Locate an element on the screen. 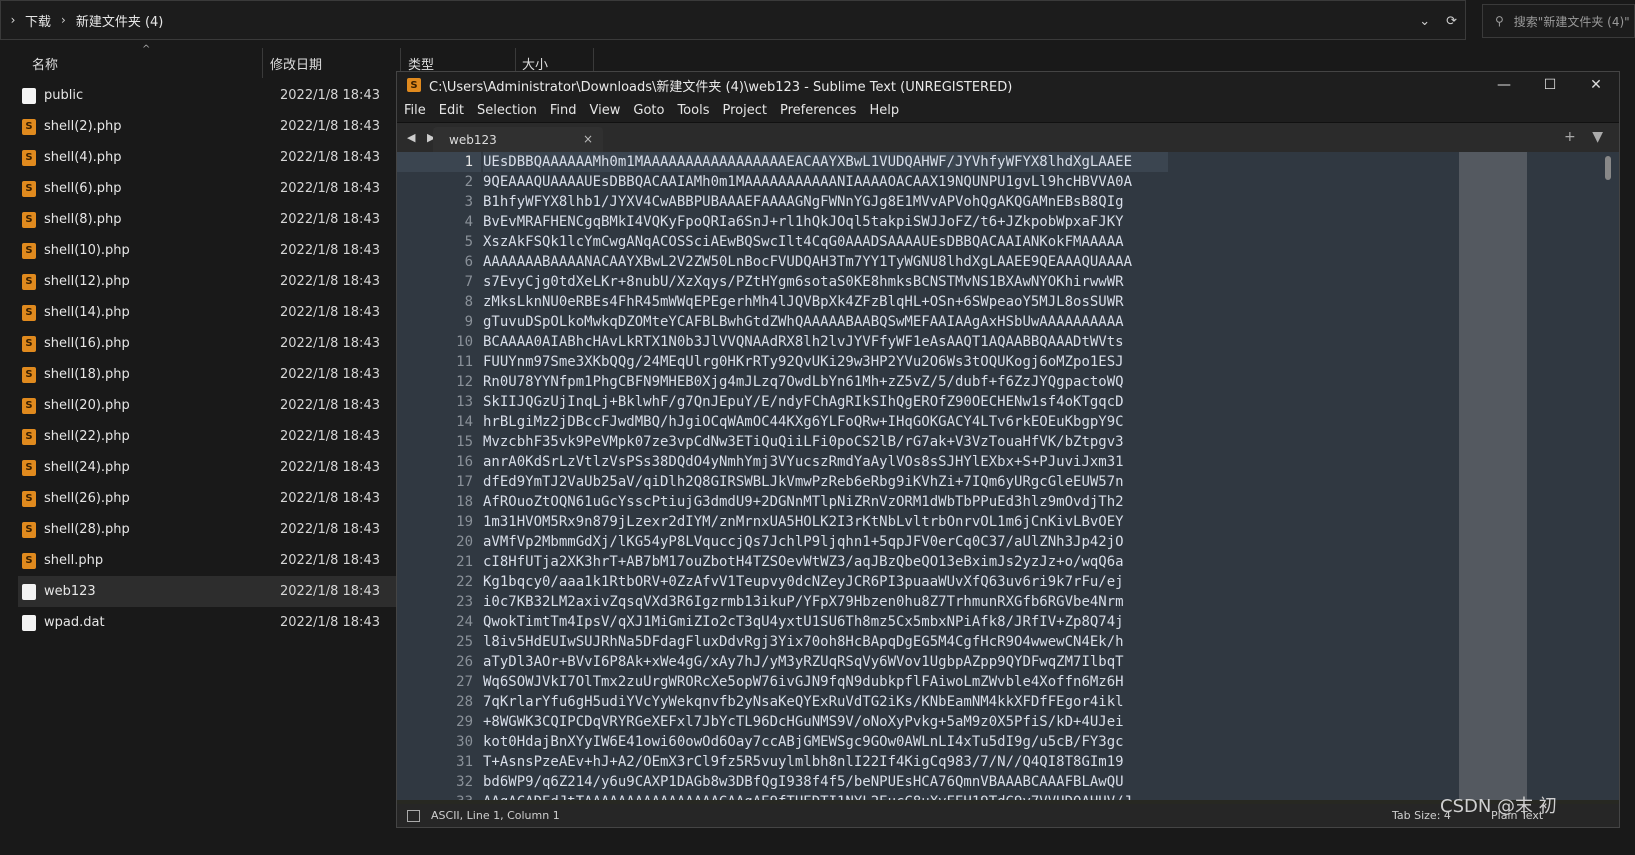 The image size is (1635, 855). file-row: Sshell.php 2022/1/8 18:43 is located at coordinates (208, 560).